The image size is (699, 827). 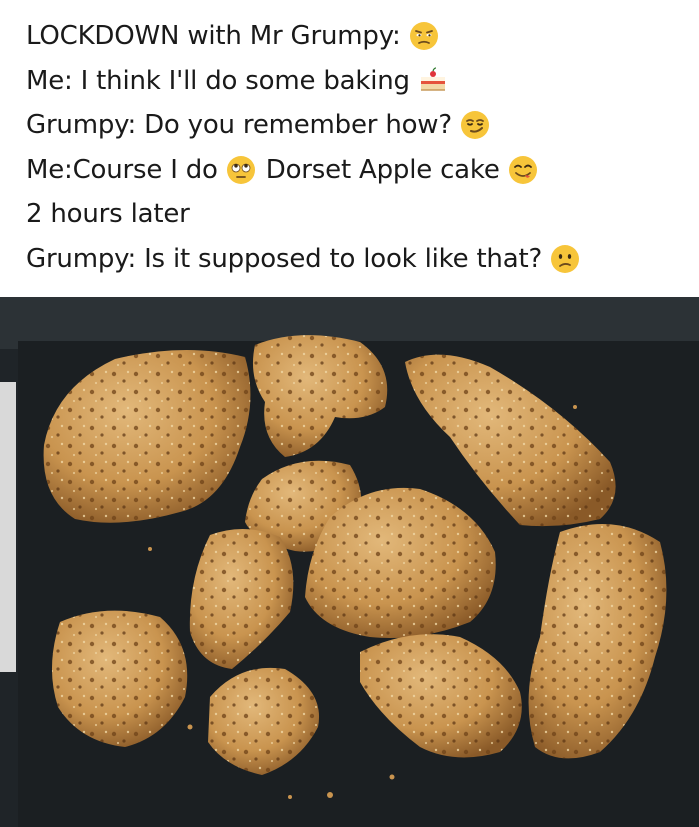 I want to click on caption-line-3: Grumpy: Do you remember how?, so click(x=362, y=125).